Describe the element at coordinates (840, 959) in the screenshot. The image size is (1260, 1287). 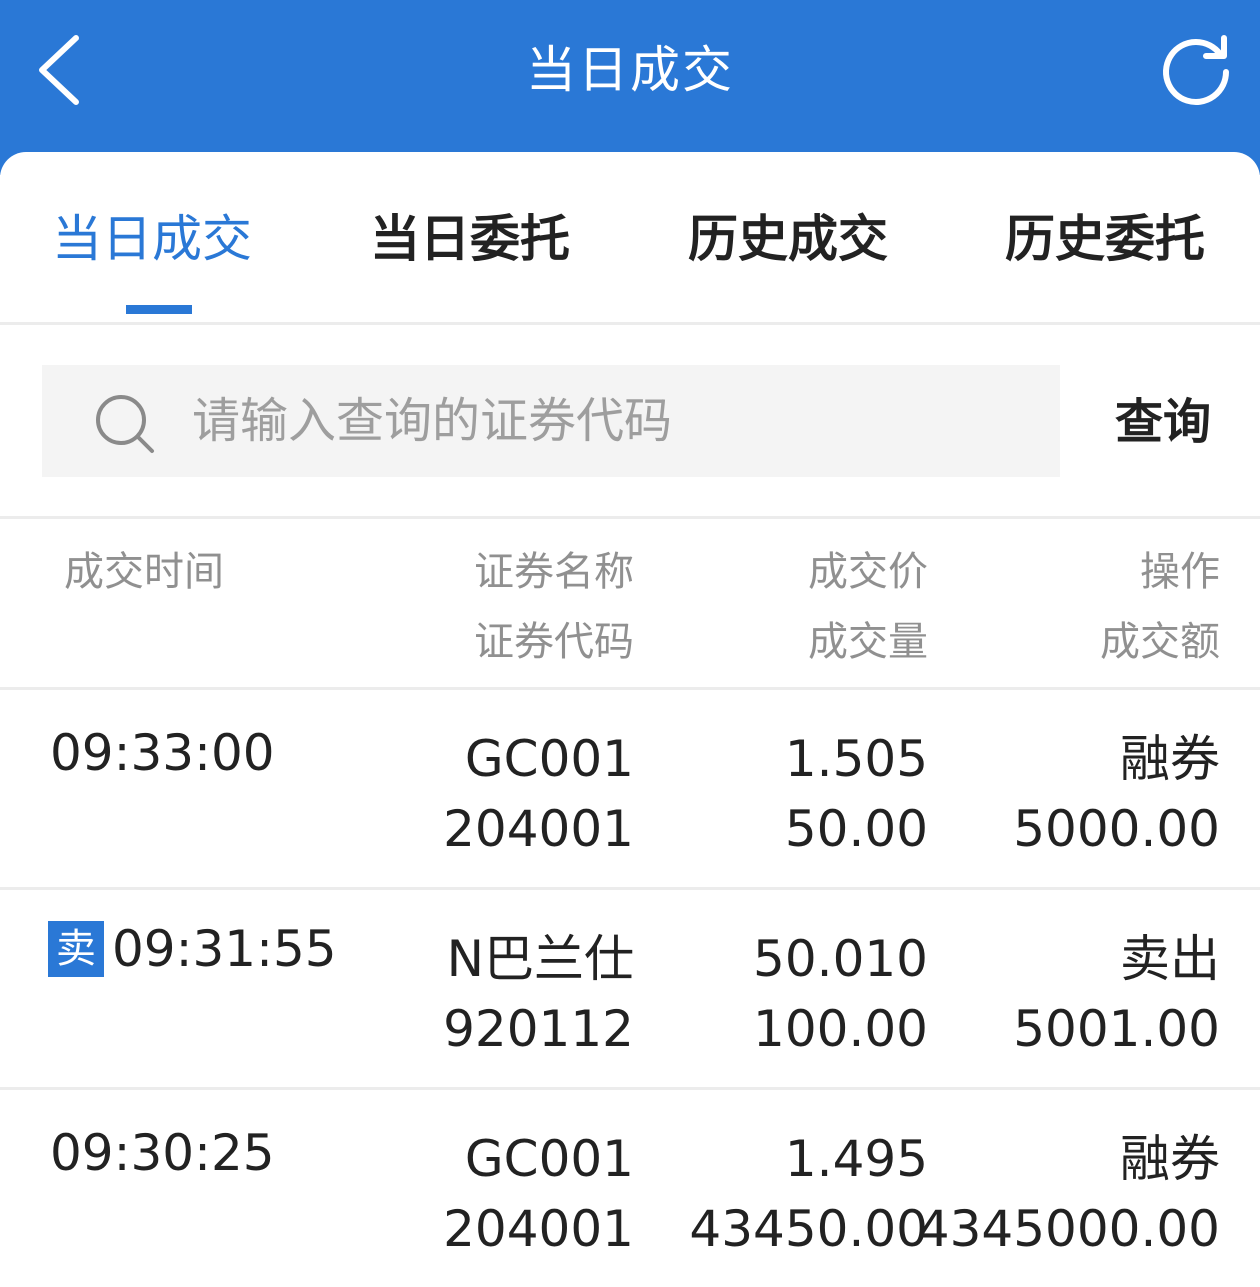
I see `trade-price: 50.010` at that location.